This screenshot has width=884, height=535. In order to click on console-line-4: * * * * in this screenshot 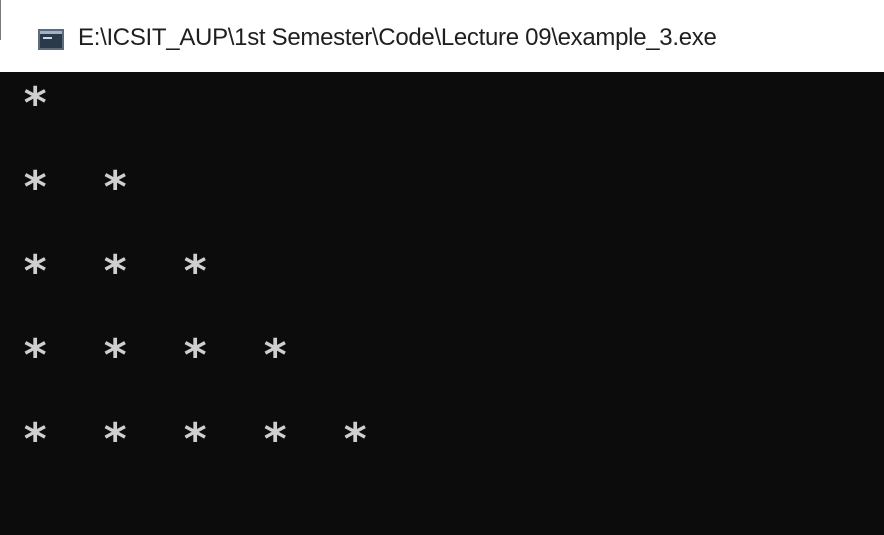, I will do `click(182, 355)`.